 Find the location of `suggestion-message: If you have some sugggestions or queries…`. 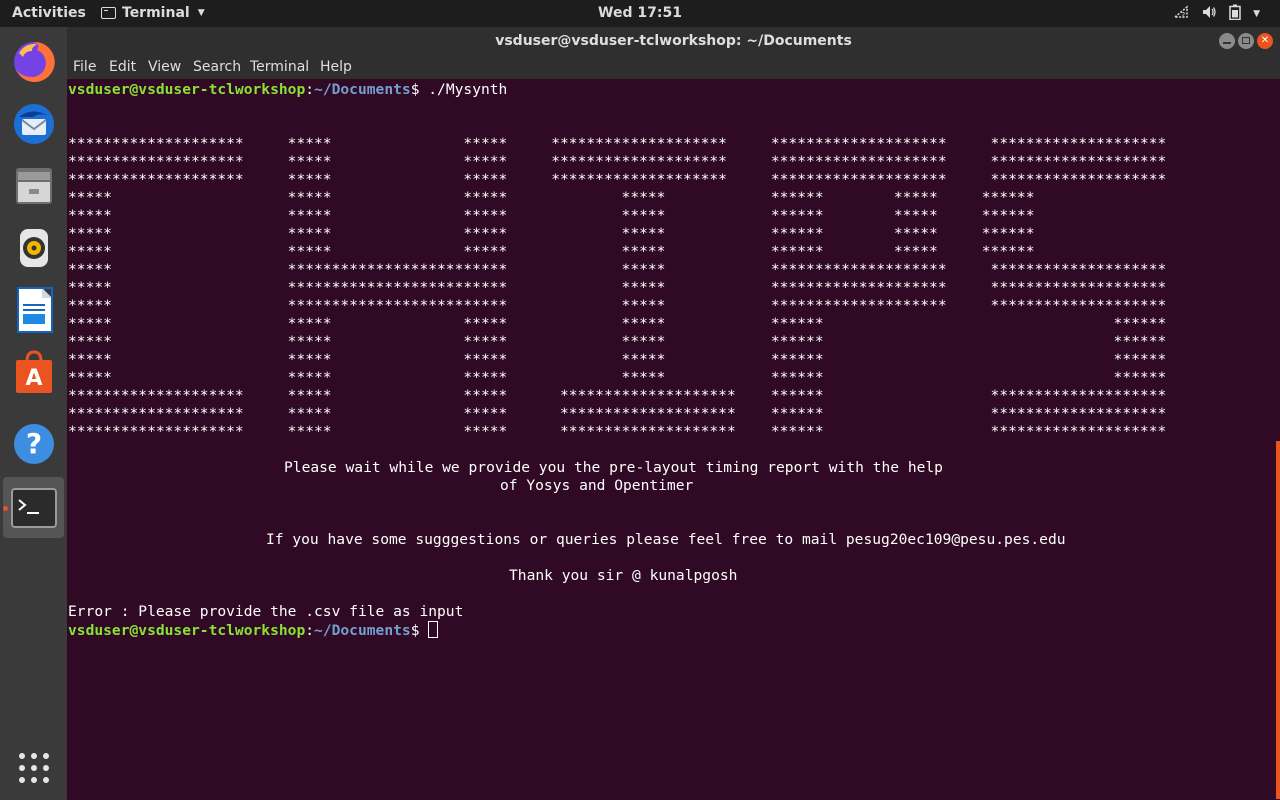

suggestion-message: If you have some sugggestions or queries… is located at coordinates (666, 539).